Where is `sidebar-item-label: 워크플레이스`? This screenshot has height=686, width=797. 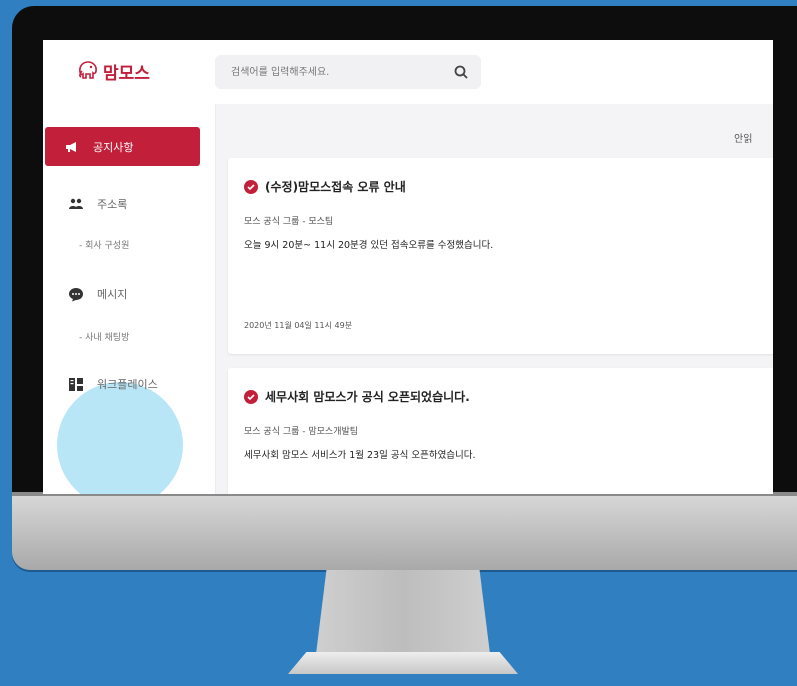 sidebar-item-label: 워크플레이스 is located at coordinates (127, 384).